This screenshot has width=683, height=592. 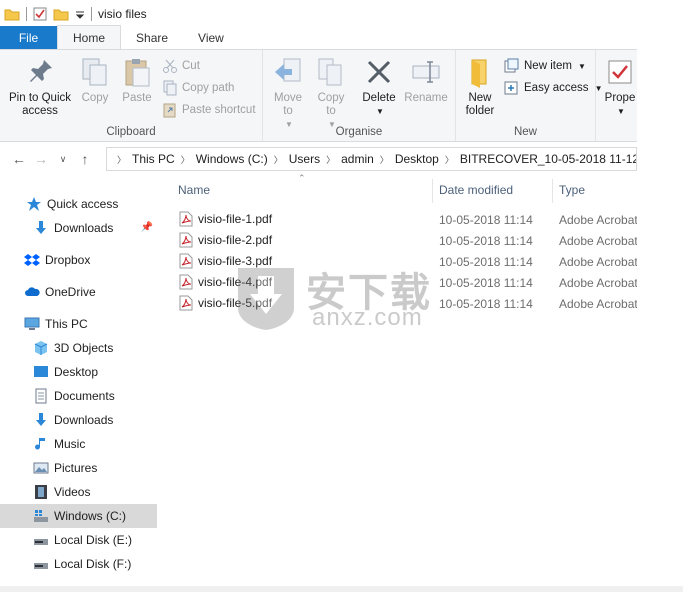 What do you see at coordinates (41, 159) in the screenshot?
I see `forward-arrow-icon: →` at bounding box center [41, 159].